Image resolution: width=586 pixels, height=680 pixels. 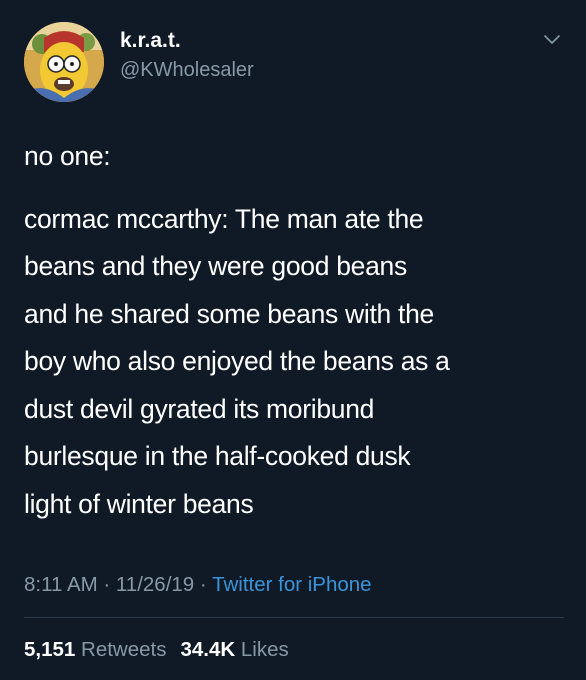 I want to click on tweet-line: dust devil gyrated its moribund, so click(x=199, y=408).